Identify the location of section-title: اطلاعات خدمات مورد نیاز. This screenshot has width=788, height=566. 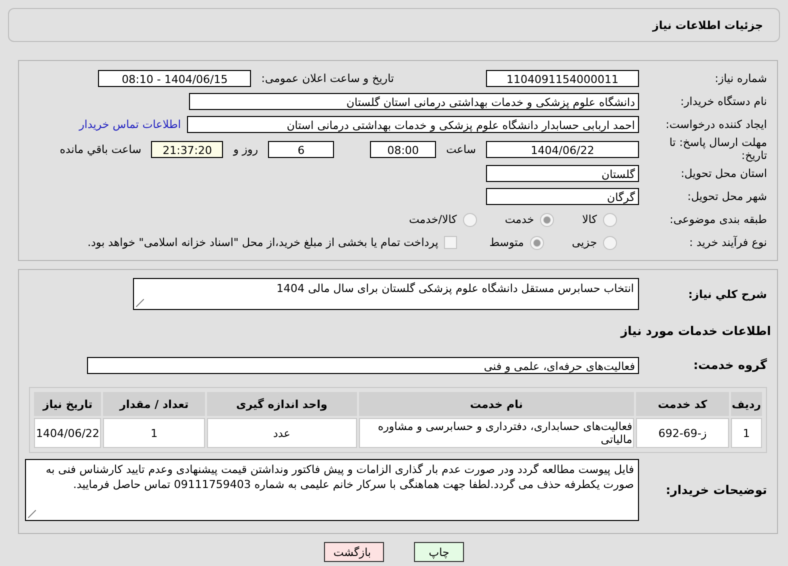
(695, 331).